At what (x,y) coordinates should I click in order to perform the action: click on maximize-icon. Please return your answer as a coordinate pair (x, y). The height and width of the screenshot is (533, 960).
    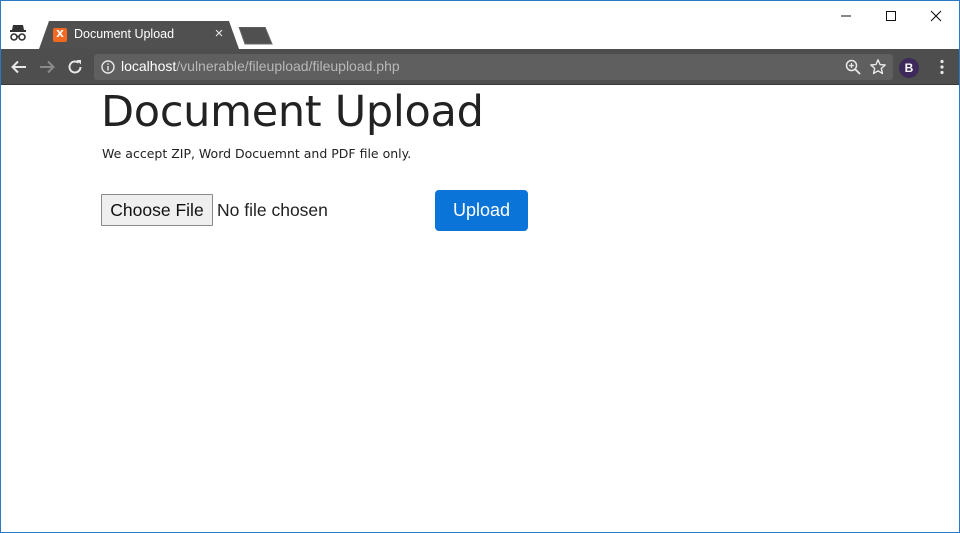
    Looking at the image, I should click on (891, 16).